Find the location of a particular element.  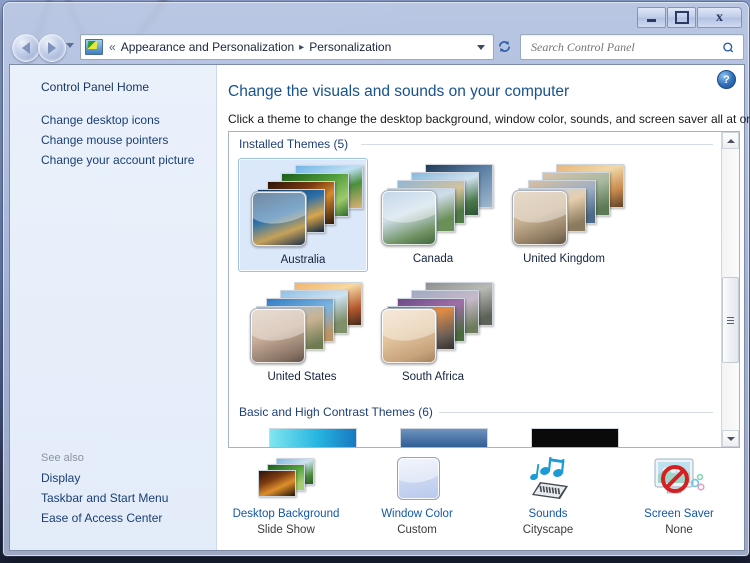

theme-tile-south-africa: South Africa is located at coordinates (433, 332).